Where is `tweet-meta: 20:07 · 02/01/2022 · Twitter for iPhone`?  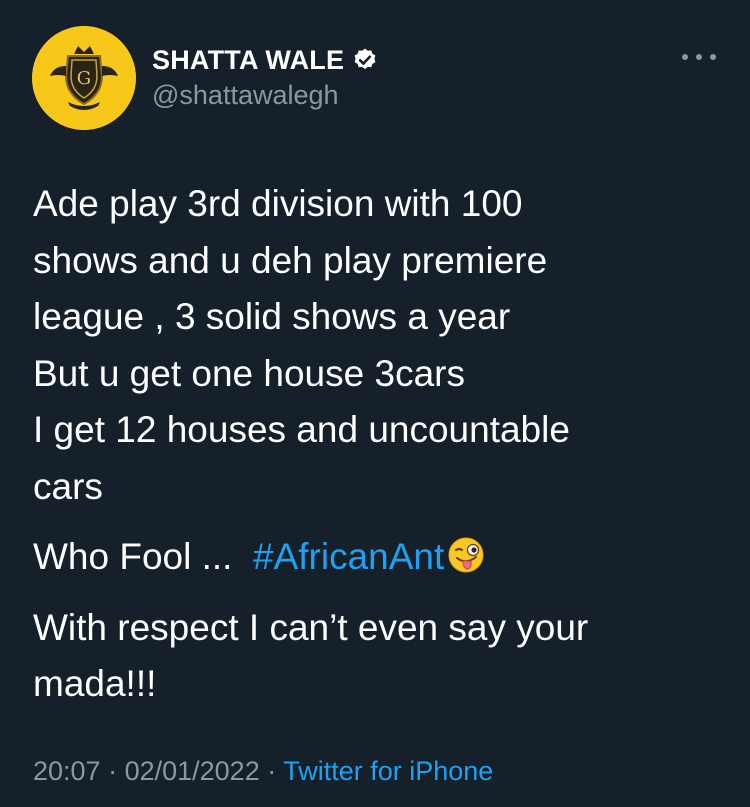 tweet-meta: 20:07 · 02/01/2022 · Twitter for iPhone is located at coordinates (263, 771).